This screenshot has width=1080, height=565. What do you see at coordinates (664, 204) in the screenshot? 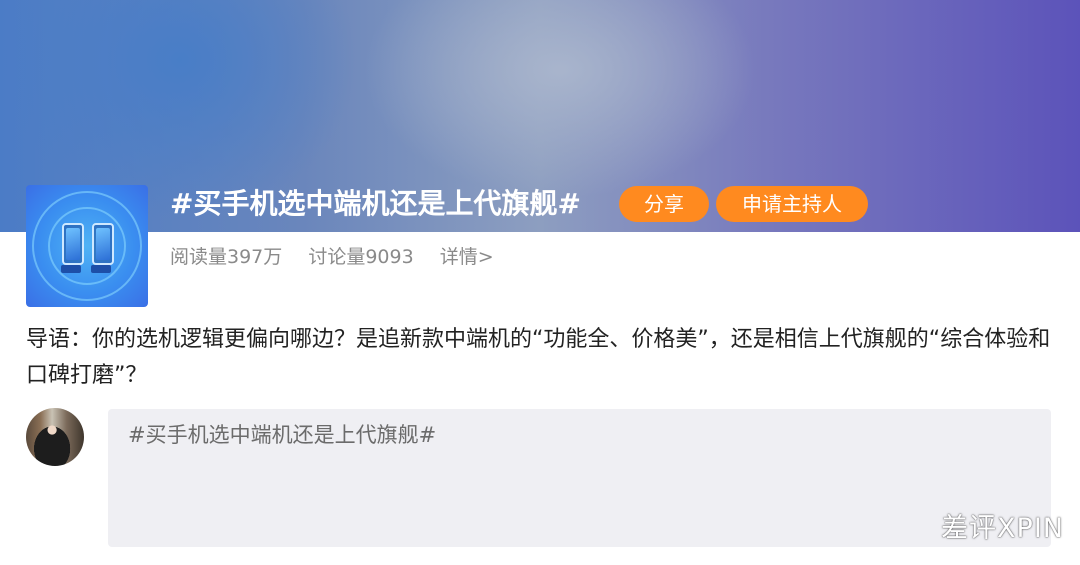
I see `share-button: 分享` at bounding box center [664, 204].